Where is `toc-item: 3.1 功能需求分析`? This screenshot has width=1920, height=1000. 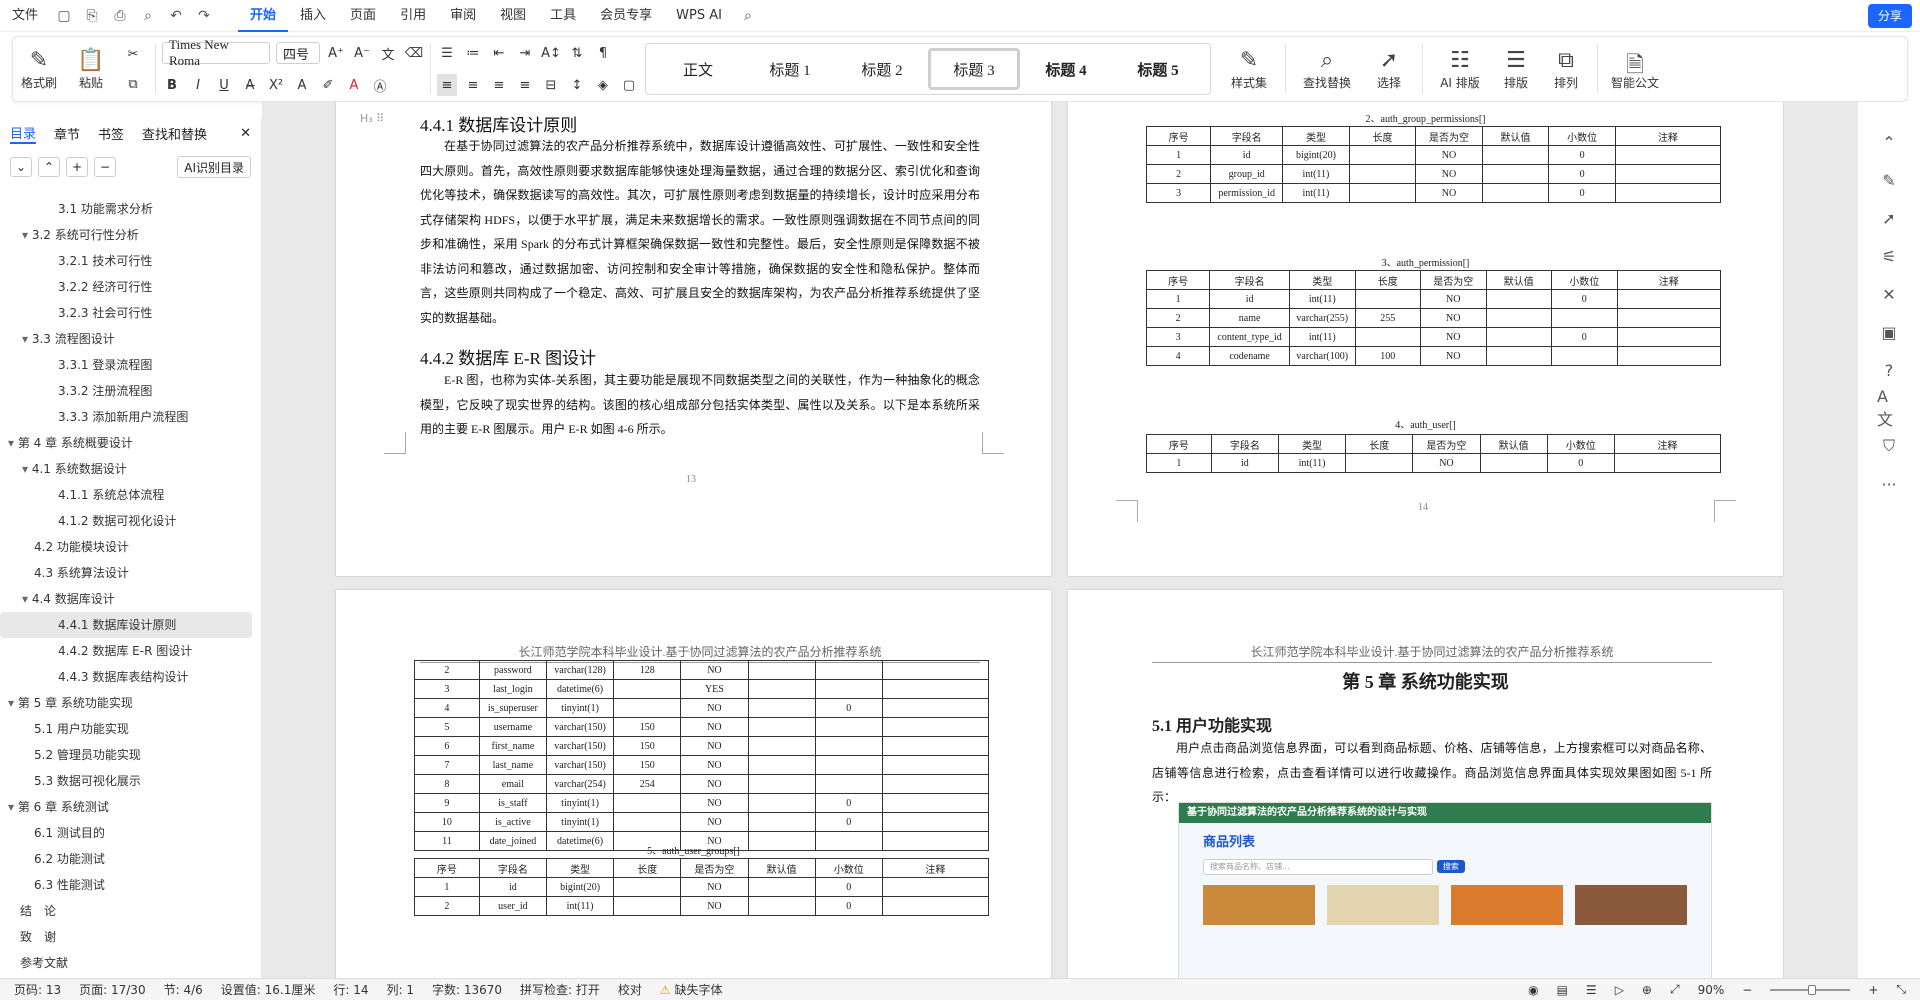
toc-item: 3.1 功能需求分析 is located at coordinates (126, 209).